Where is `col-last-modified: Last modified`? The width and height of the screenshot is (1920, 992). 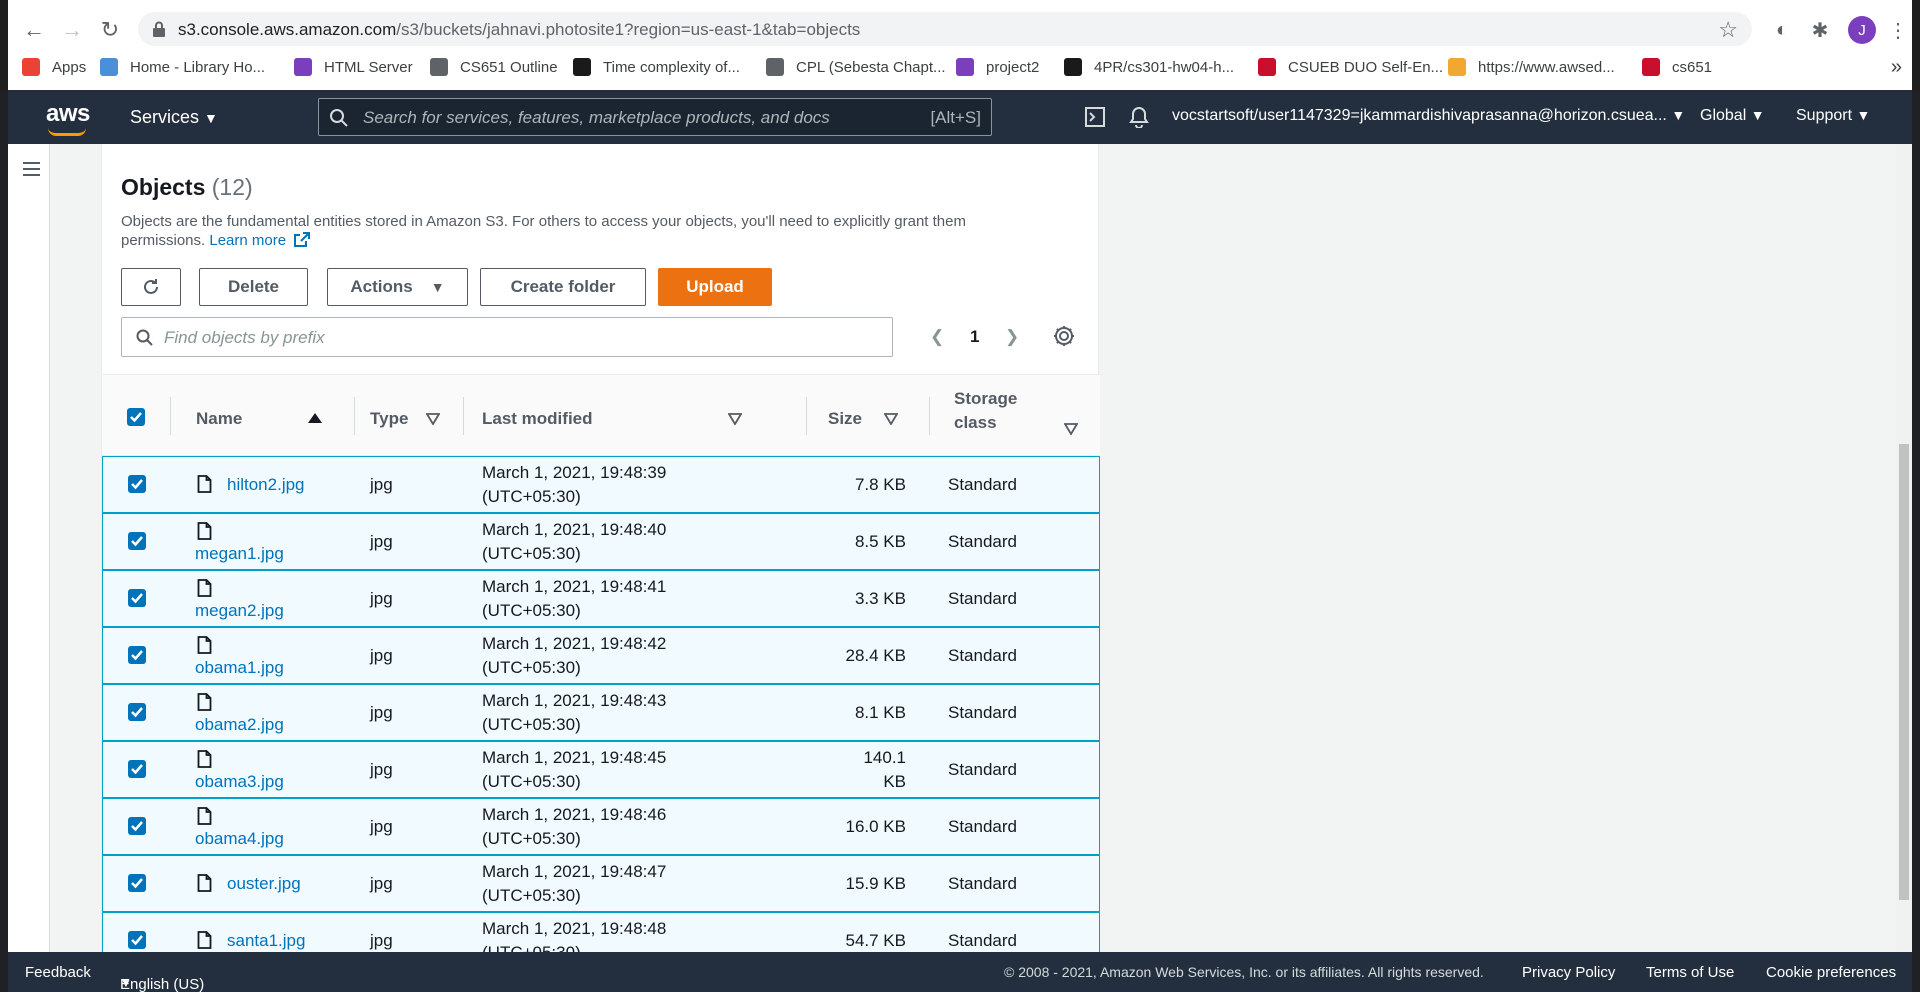 col-last-modified: Last modified is located at coordinates (537, 419).